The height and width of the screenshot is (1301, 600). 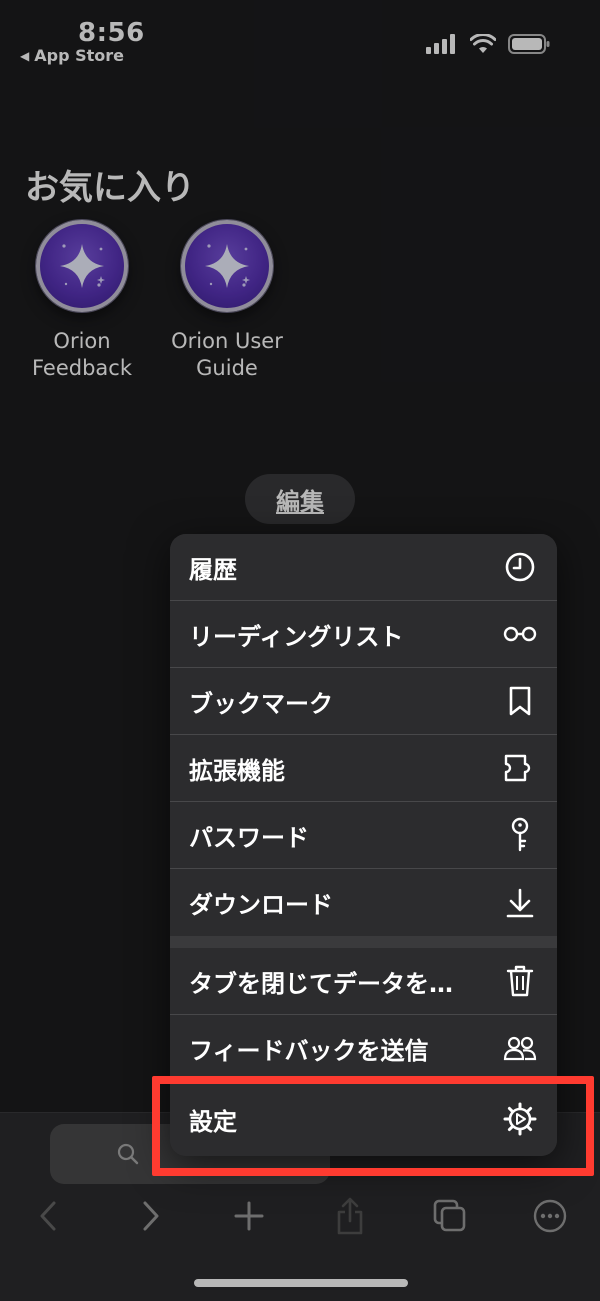 What do you see at coordinates (237, 770) in the screenshot?
I see `menu-item-label: 拡張機能` at bounding box center [237, 770].